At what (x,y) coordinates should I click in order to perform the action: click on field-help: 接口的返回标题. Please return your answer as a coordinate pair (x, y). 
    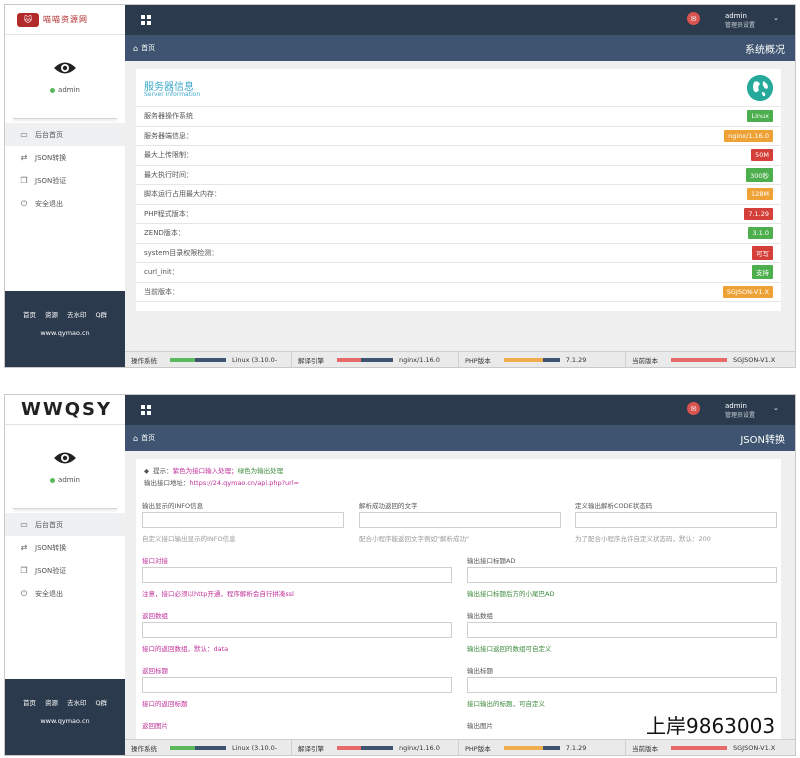
    Looking at the image, I should click on (165, 704).